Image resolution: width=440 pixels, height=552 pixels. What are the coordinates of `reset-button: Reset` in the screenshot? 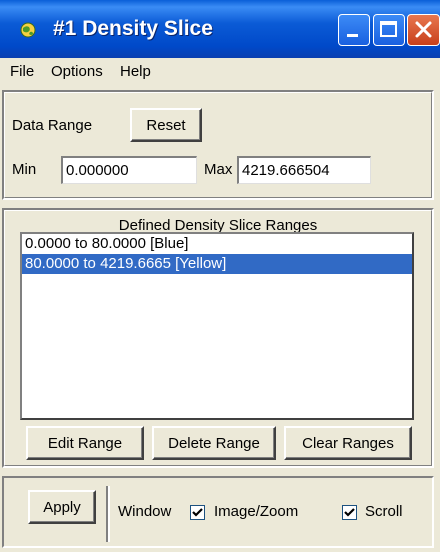 It's located at (166, 125).